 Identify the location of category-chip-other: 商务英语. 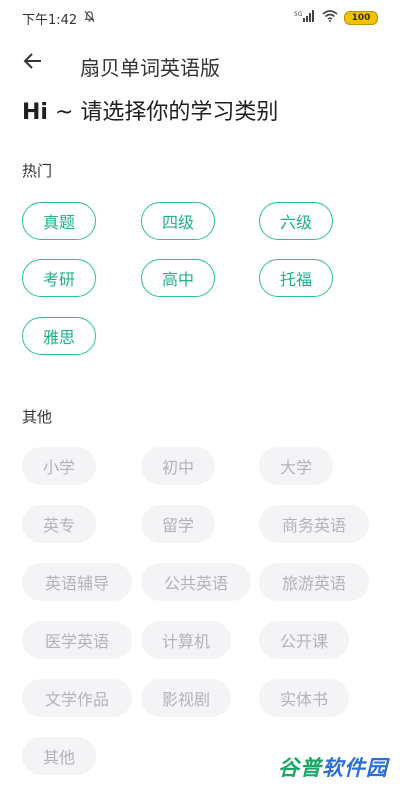
(314, 524).